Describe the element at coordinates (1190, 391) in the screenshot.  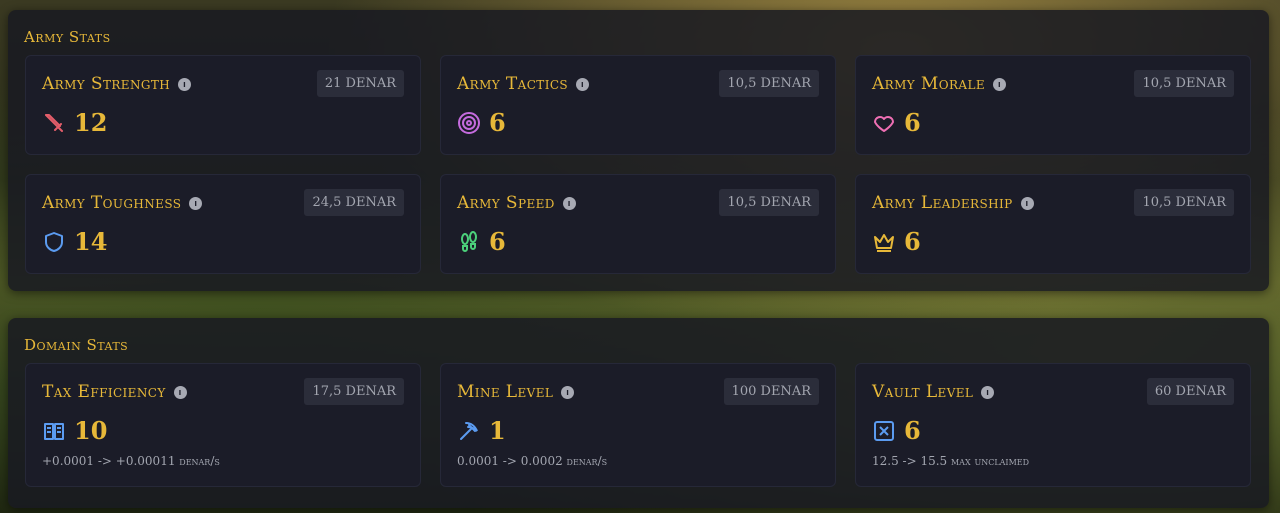
I see `cost-badge: 60 DENAR` at that location.